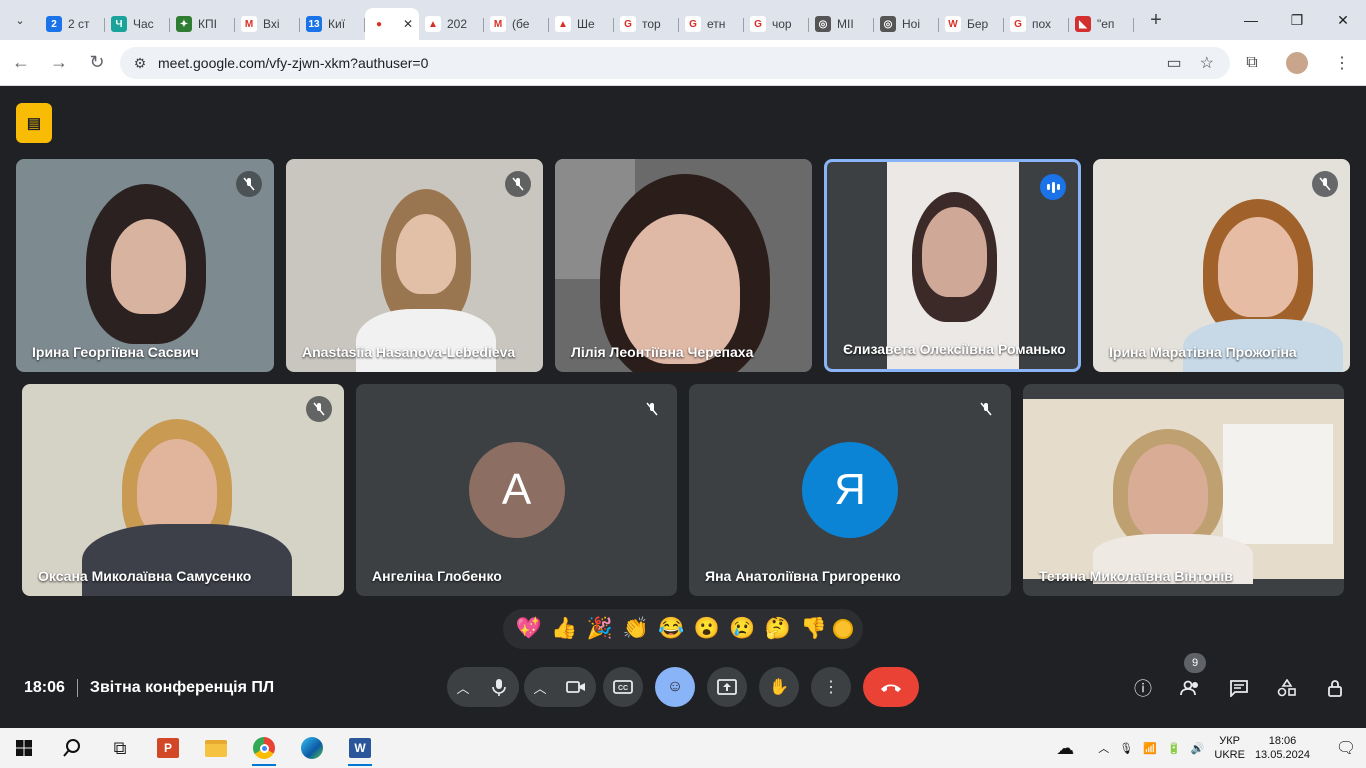  I want to click on right-controls: ⓘ 9, so click(1239, 677).